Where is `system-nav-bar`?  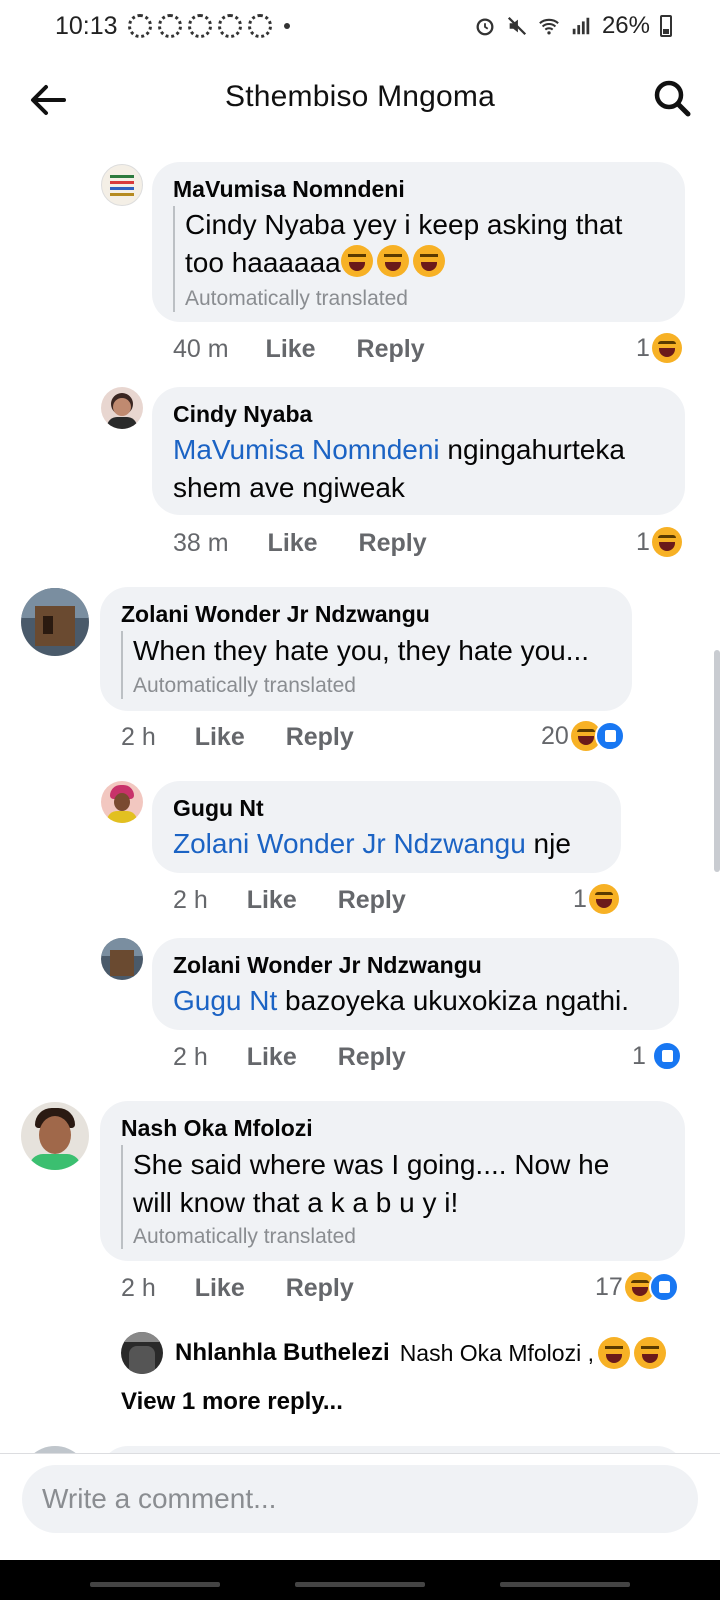
system-nav-bar is located at coordinates (360, 1580).